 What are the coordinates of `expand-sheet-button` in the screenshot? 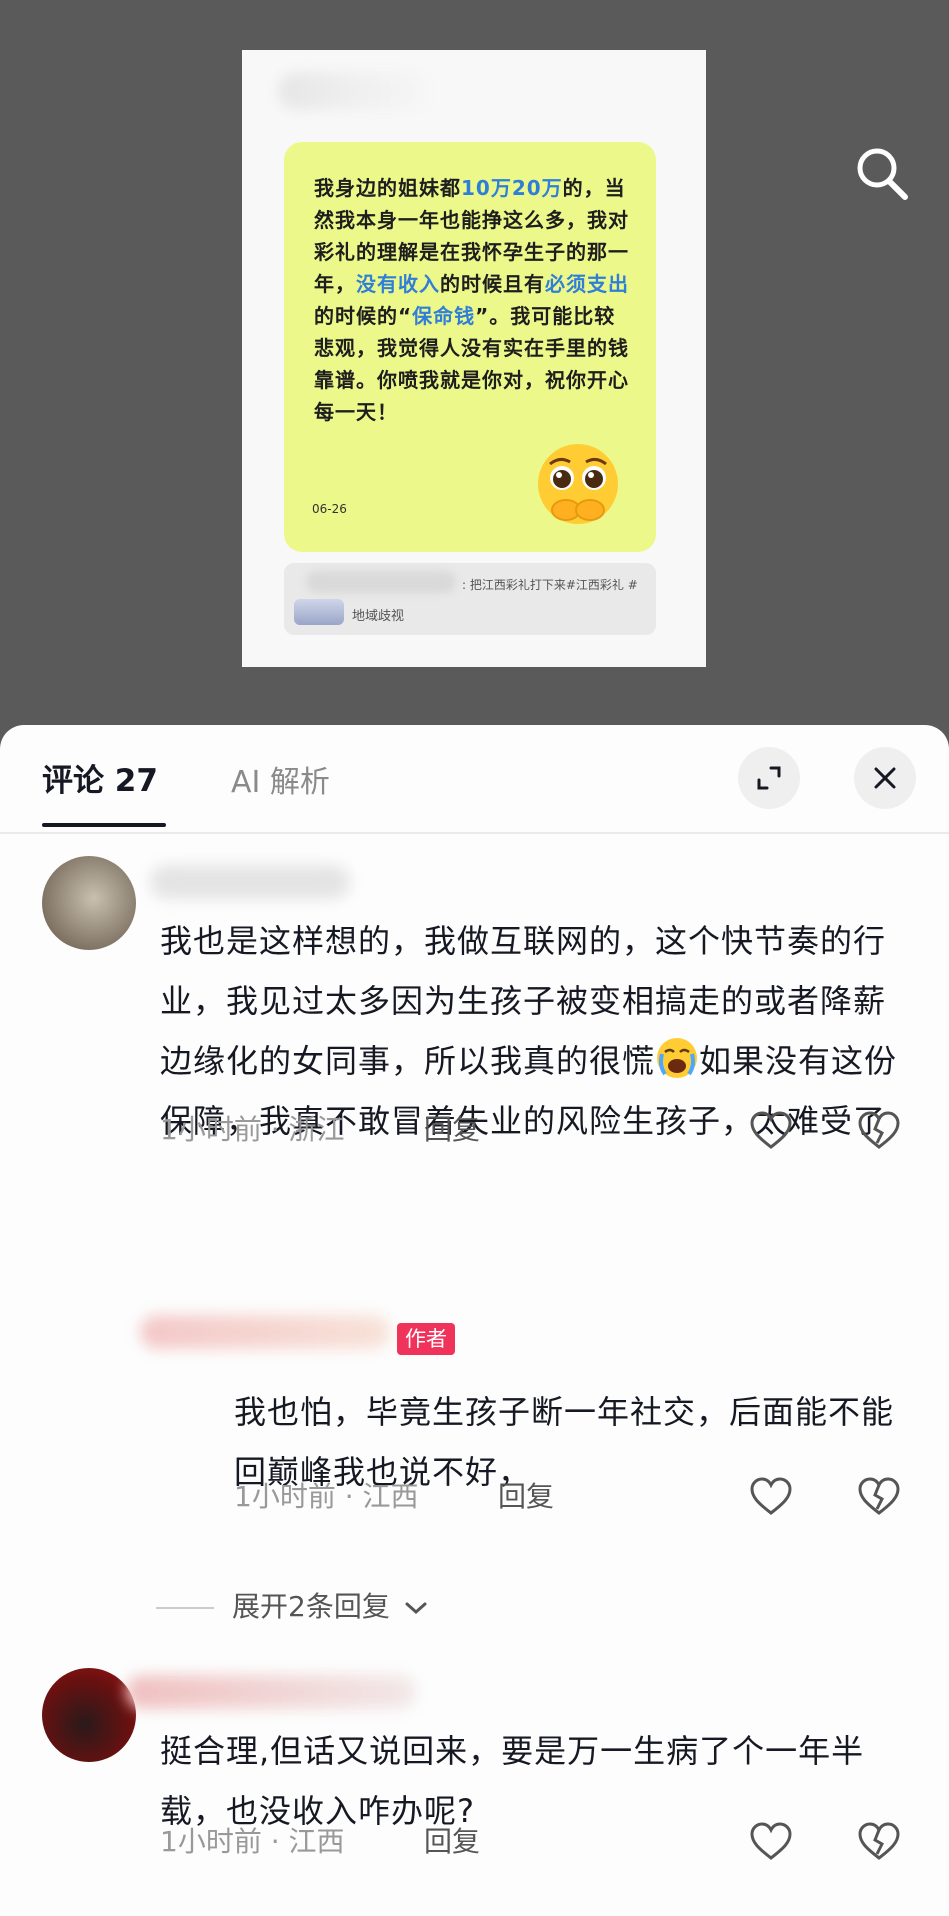 It's located at (769, 778).